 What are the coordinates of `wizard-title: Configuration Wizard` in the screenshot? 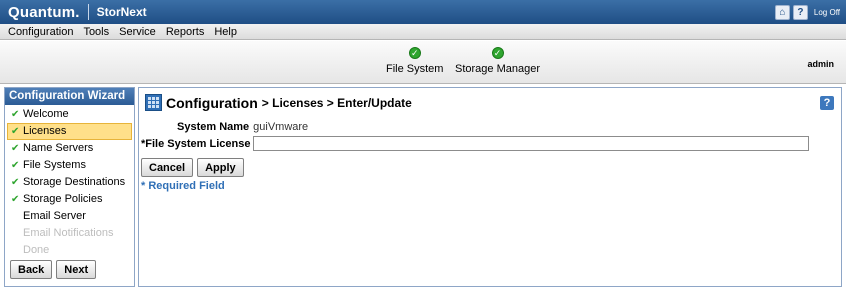 It's located at (69, 96).